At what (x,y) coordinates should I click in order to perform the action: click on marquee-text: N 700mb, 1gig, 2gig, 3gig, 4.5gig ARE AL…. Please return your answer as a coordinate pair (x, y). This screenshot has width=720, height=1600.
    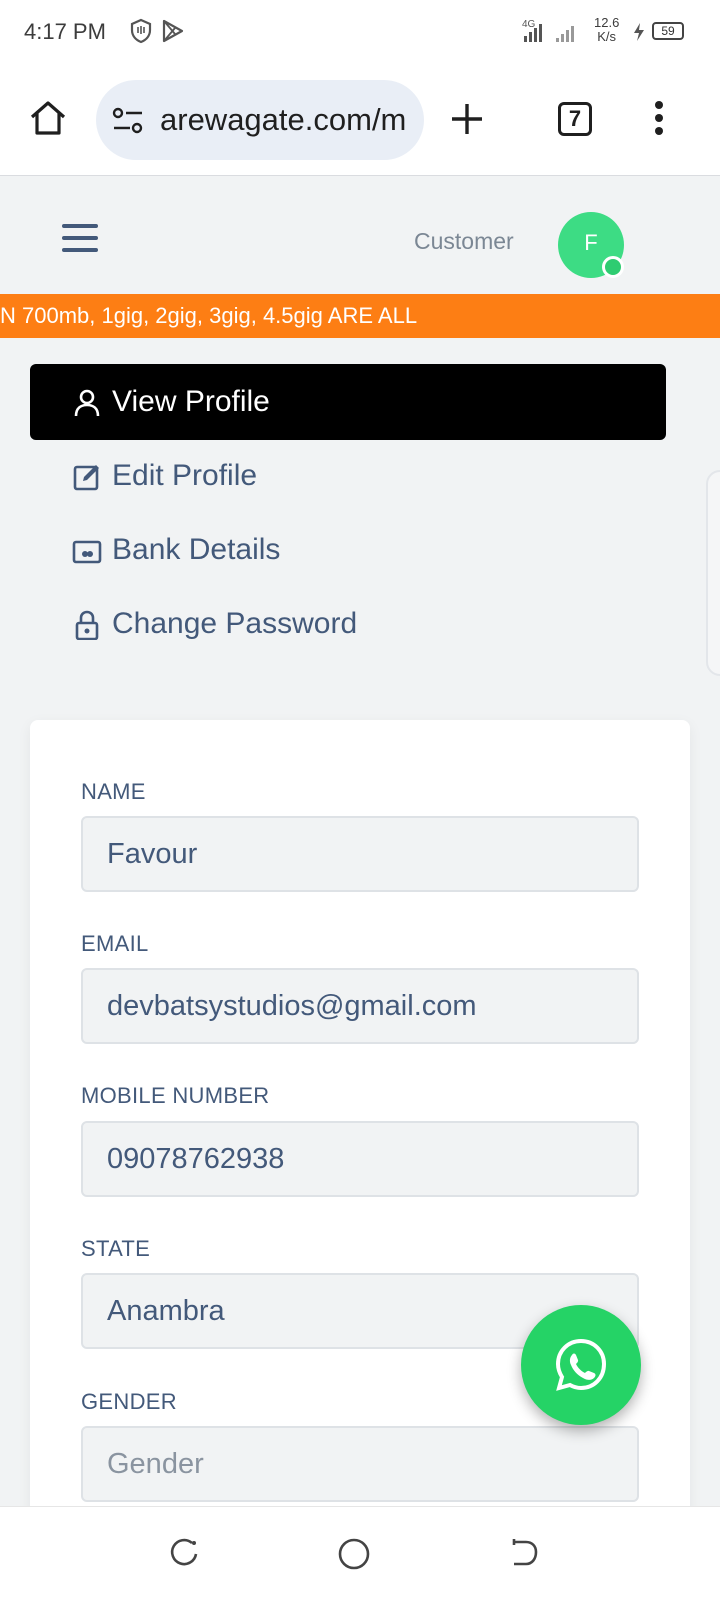
    Looking at the image, I should click on (209, 315).